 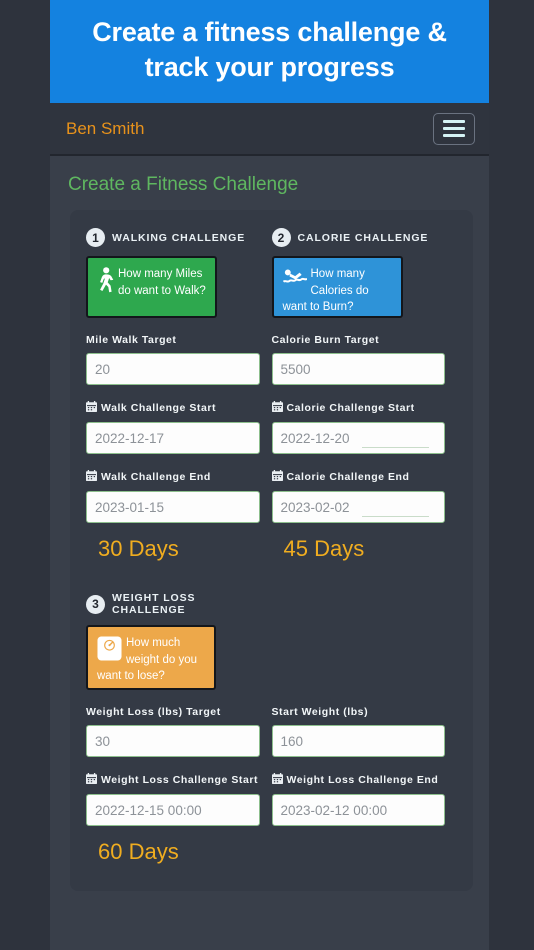 What do you see at coordinates (162, 290) in the screenshot?
I see `prompt-tile-walking-line2: do want to Walk?` at bounding box center [162, 290].